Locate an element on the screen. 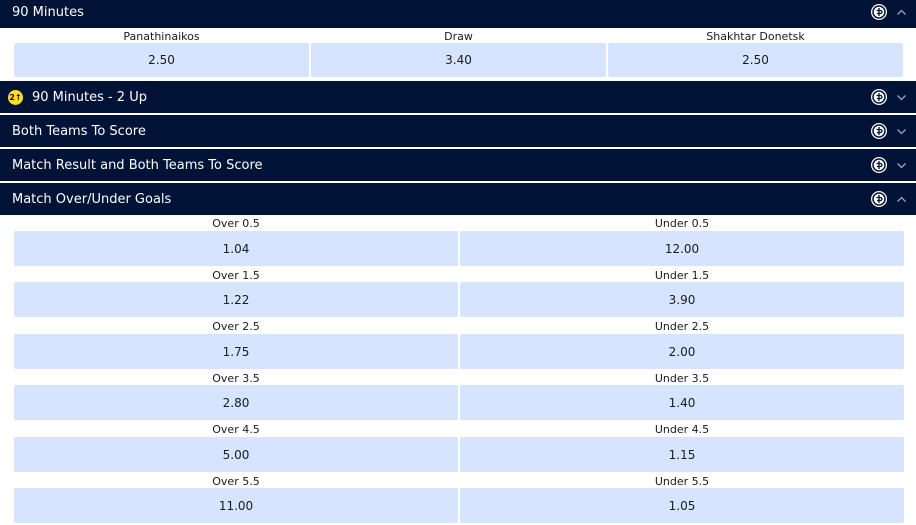 The height and width of the screenshot is (525, 916). selection-label: Panathinaikos is located at coordinates (161, 36).